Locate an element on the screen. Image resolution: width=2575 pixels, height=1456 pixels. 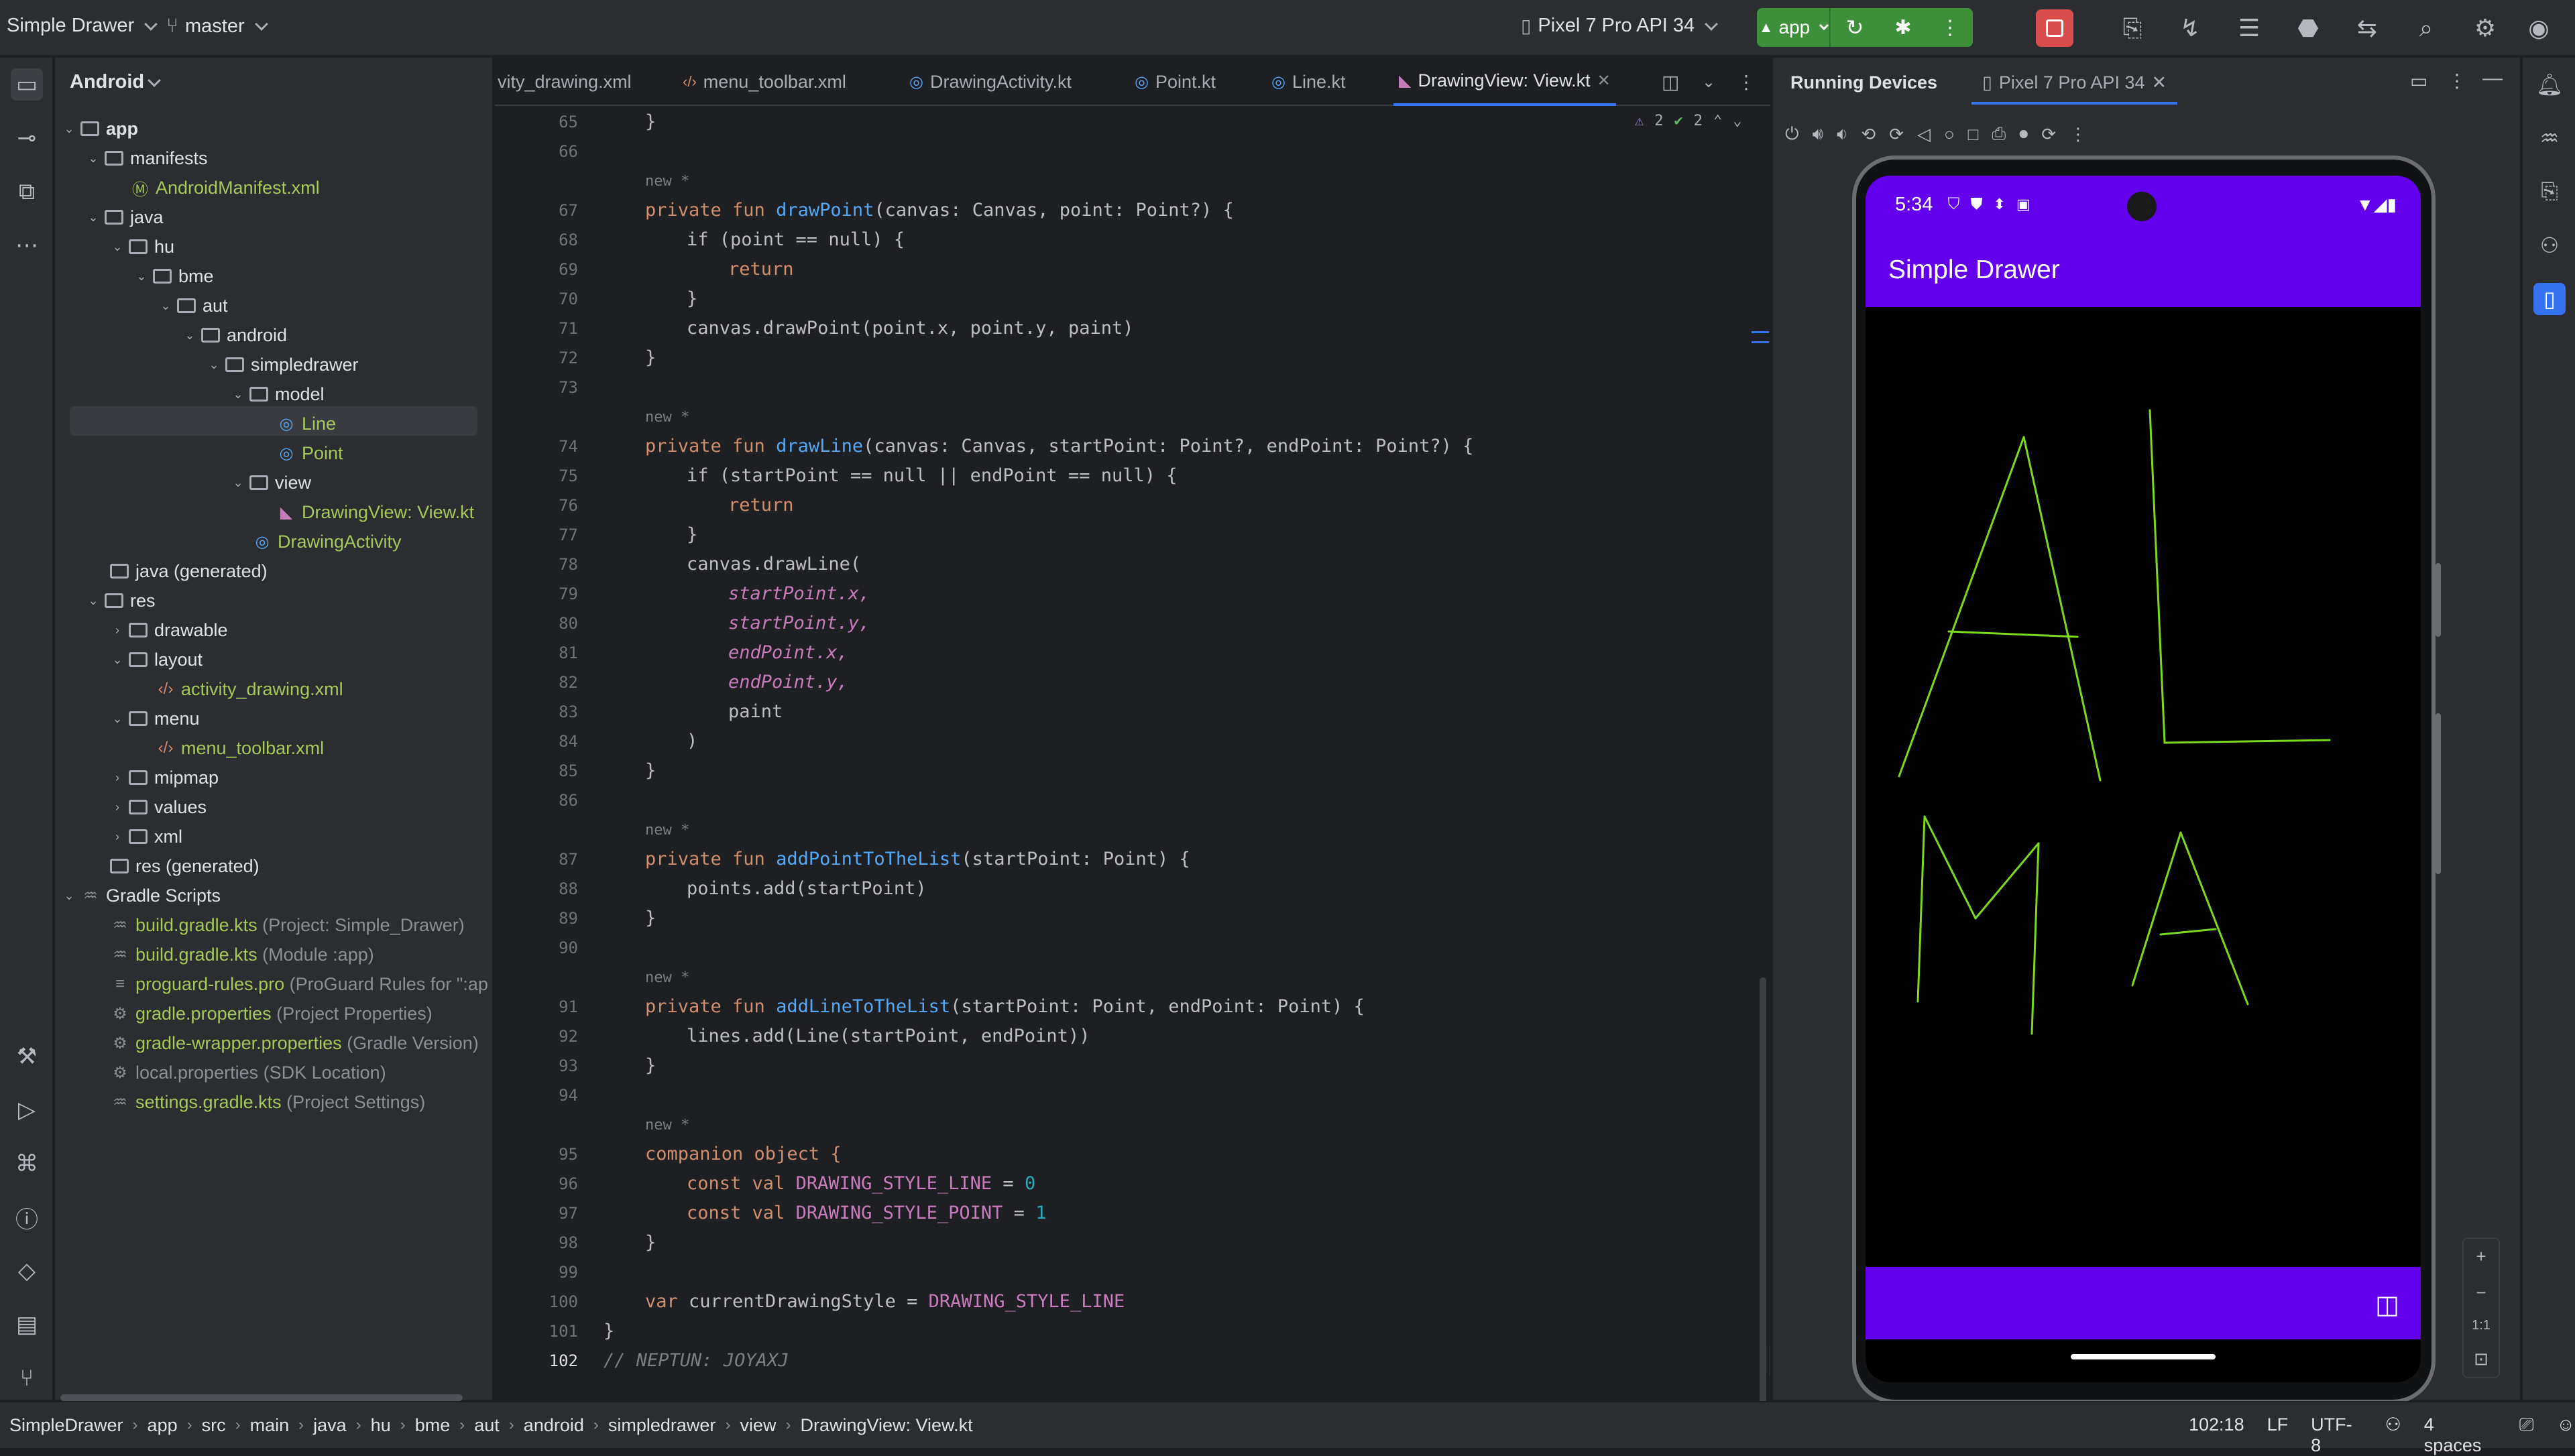
breadcrumb-item: SimpleDrawer is located at coordinates (66, 1425).